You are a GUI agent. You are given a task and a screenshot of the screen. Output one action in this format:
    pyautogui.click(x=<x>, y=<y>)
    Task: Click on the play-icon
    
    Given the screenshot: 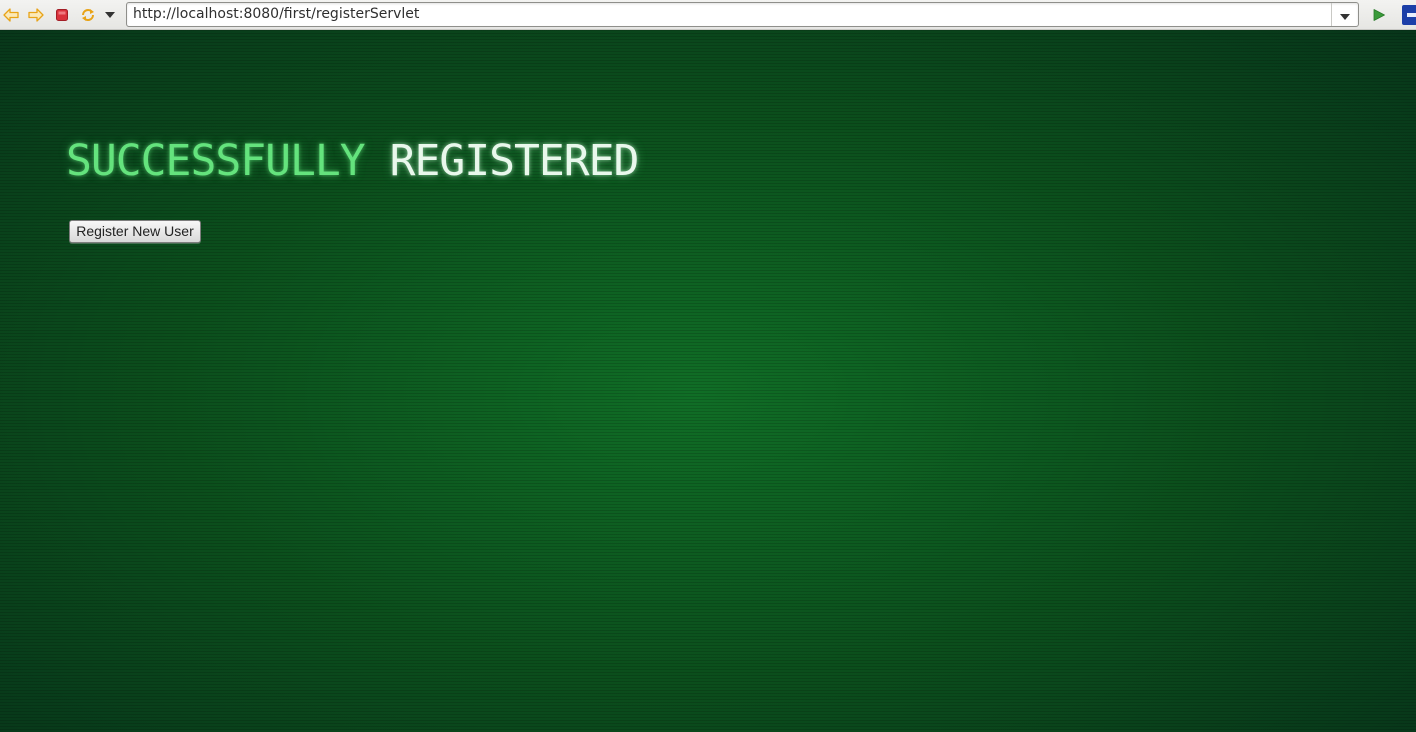 What is the action you would take?
    pyautogui.click(x=1379, y=15)
    